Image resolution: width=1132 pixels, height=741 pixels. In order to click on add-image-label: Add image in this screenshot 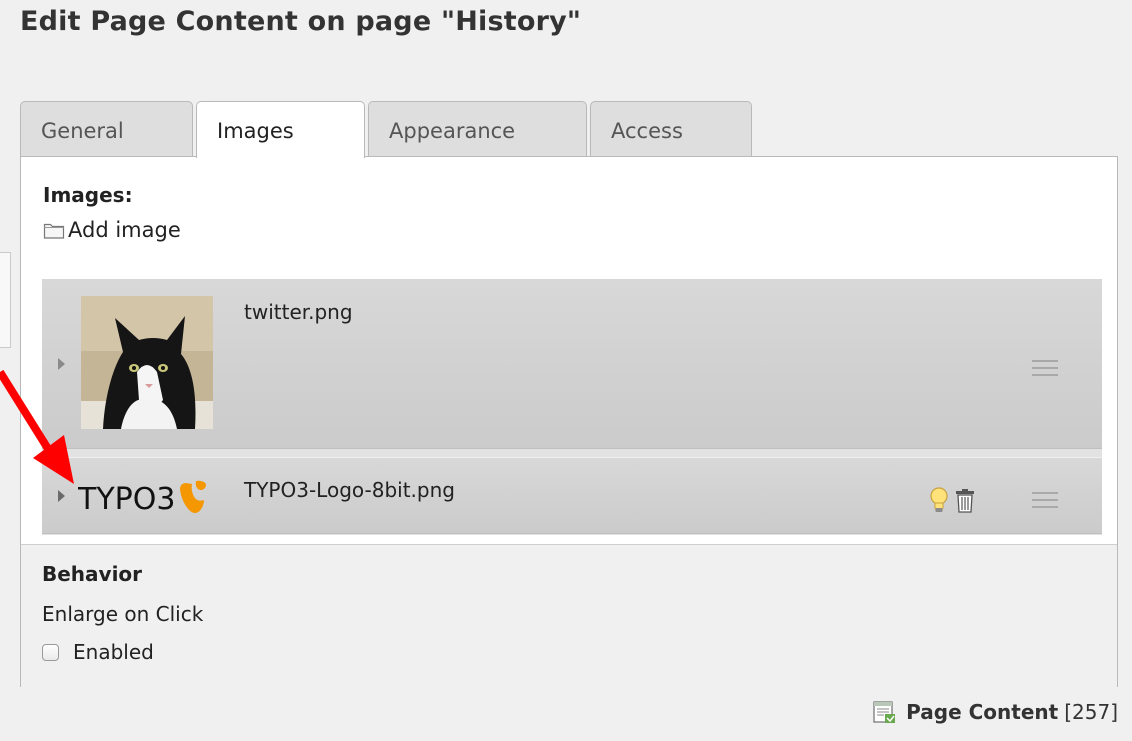, I will do `click(124, 230)`.